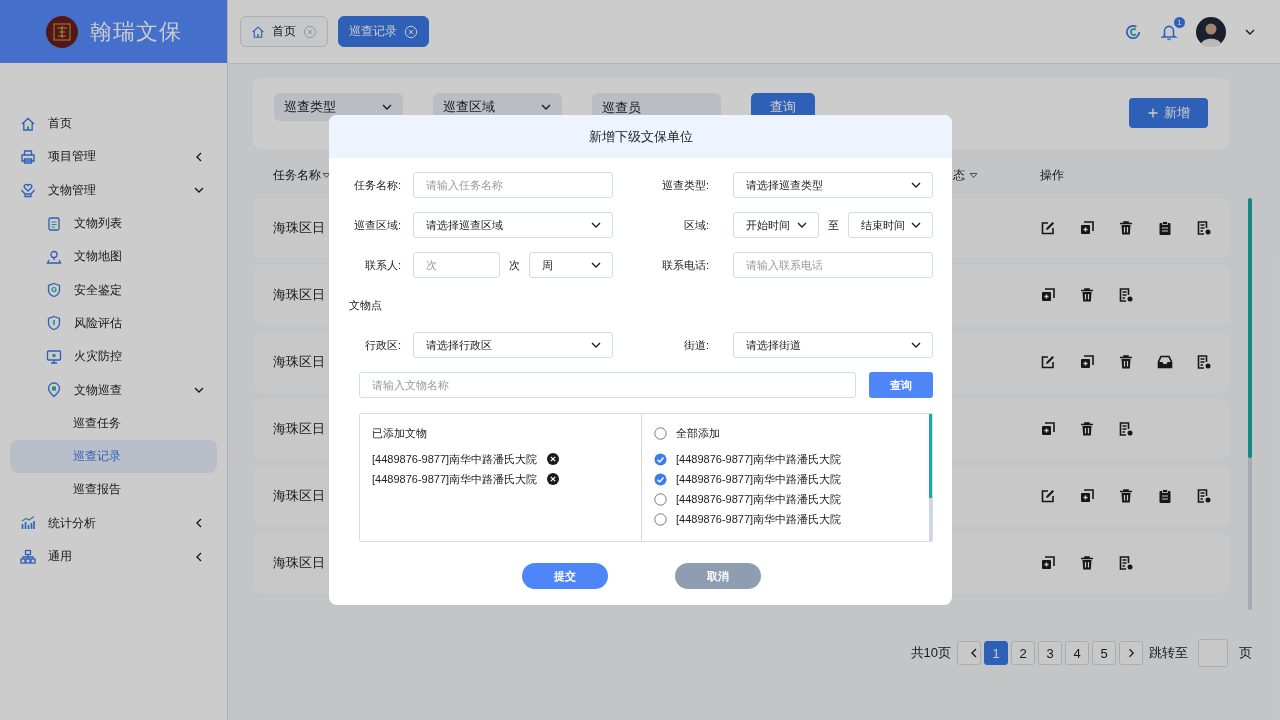 The height and width of the screenshot is (720, 1280). I want to click on select-field: 结束时间, so click(890, 225).